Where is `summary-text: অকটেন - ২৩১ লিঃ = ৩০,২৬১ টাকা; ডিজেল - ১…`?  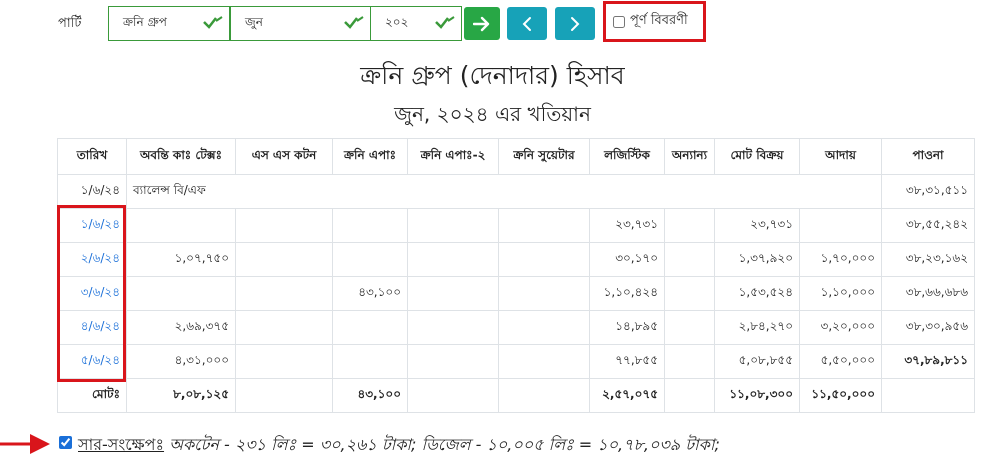 summary-text: অকটেন - ২৩১ লিঃ = ৩০,২৬১ টাকা; ডিজেল - ১… is located at coordinates (444, 444).